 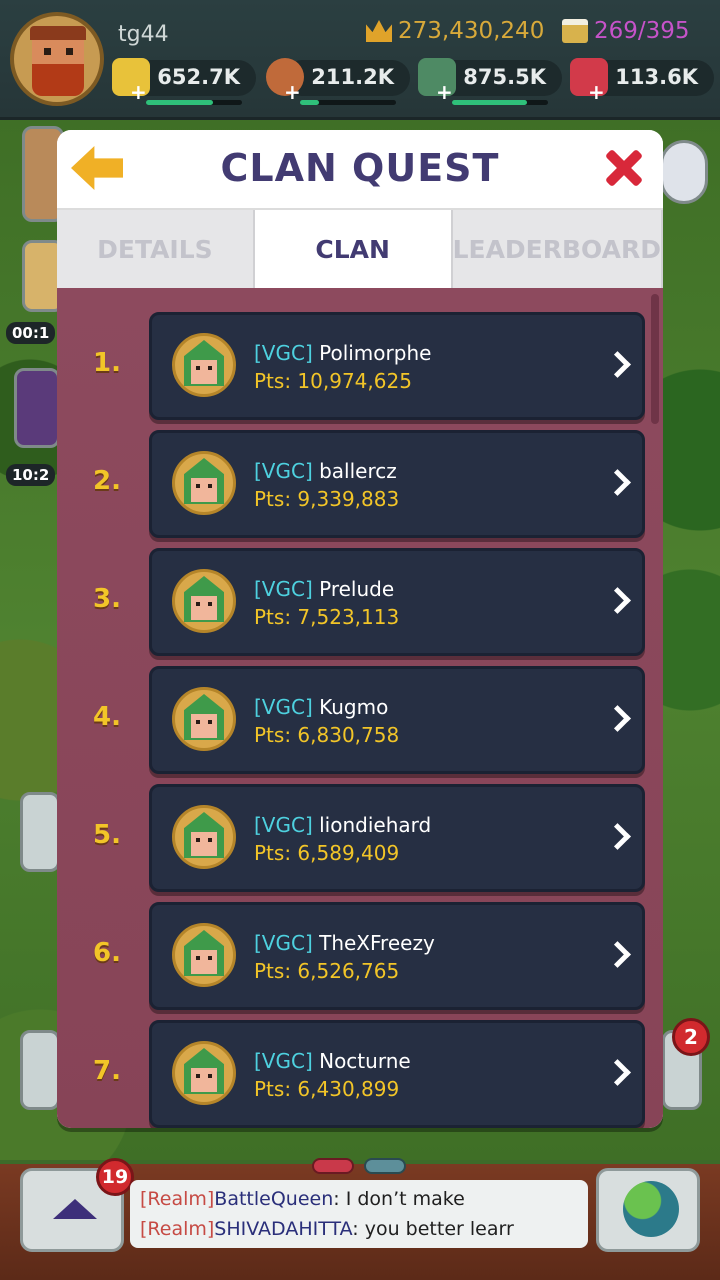 What do you see at coordinates (107, 717) in the screenshot?
I see `rank-number: 4.` at bounding box center [107, 717].